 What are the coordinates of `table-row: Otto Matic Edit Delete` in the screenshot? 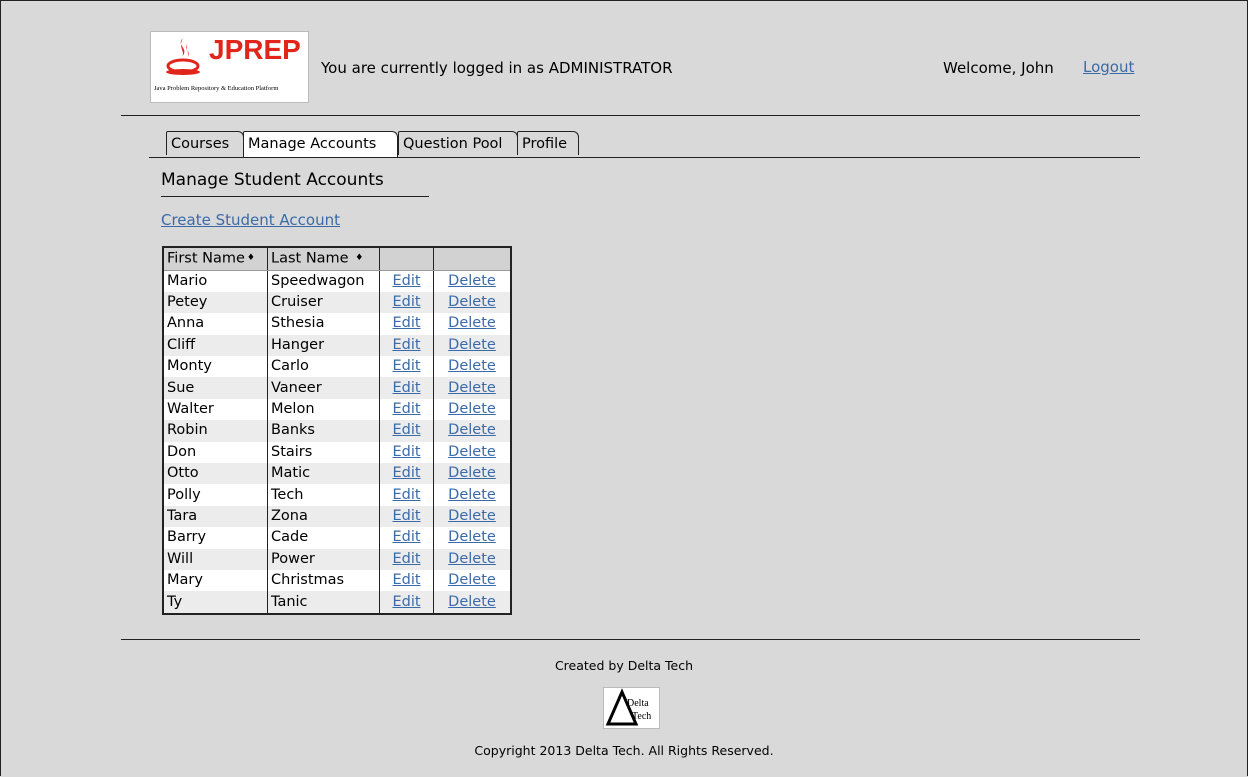 It's located at (337, 474).